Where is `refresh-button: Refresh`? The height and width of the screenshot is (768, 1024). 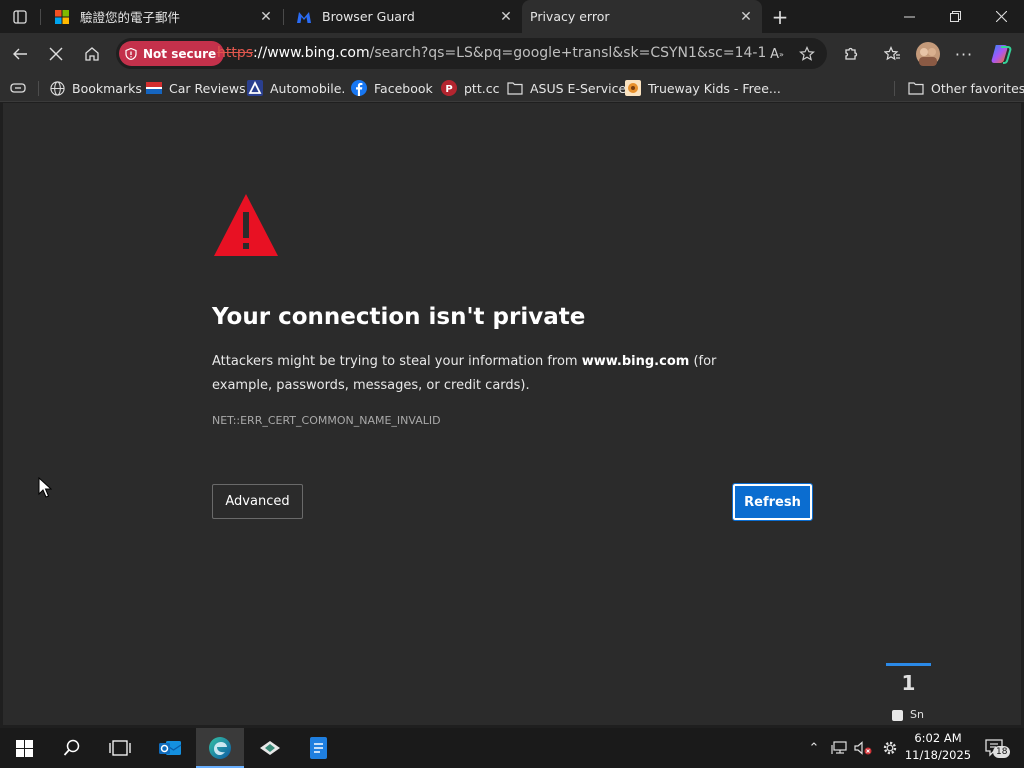
refresh-button: Refresh is located at coordinates (772, 502).